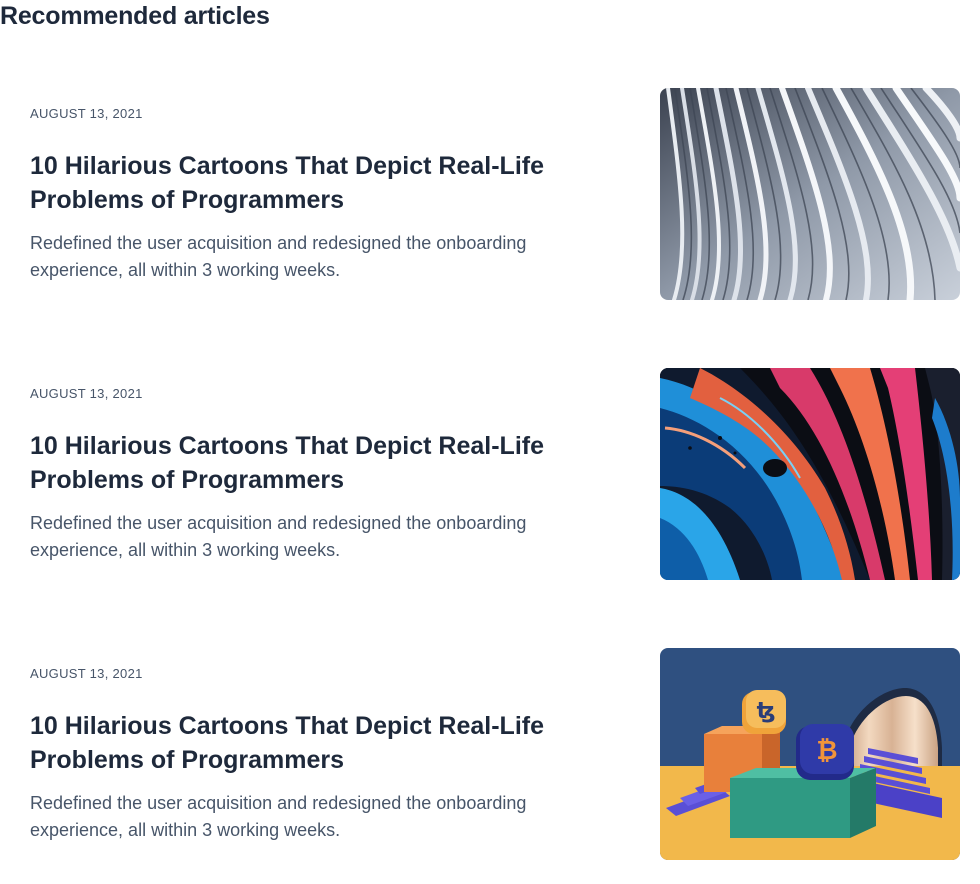  I want to click on crypto-render-image: ꜩ ₿, so click(810, 754).